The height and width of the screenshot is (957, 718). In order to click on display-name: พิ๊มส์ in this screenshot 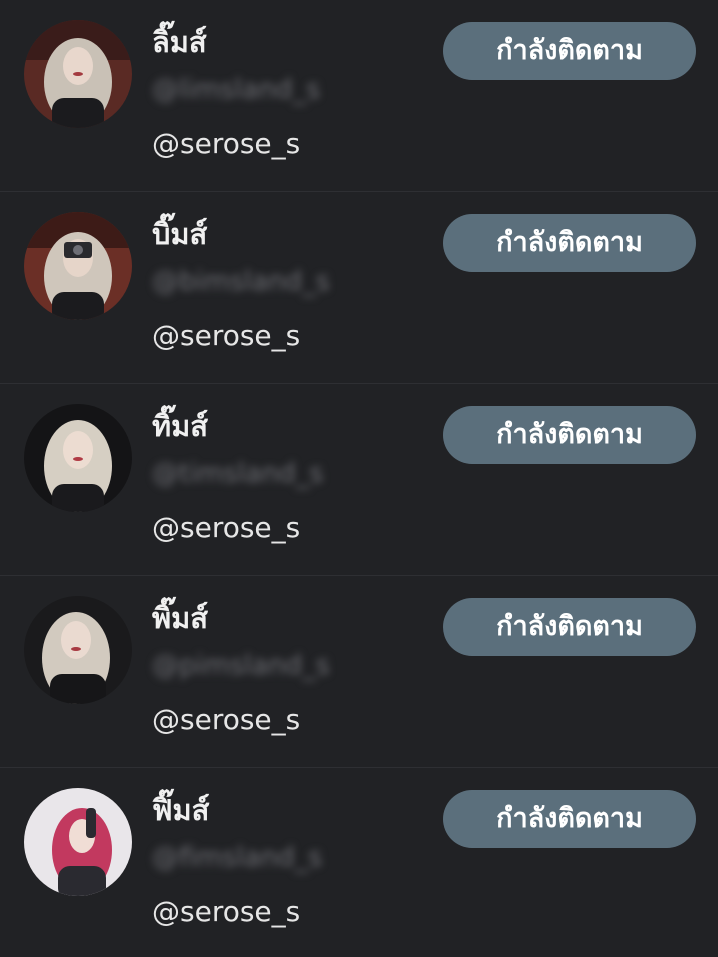, I will do `click(180, 618)`.